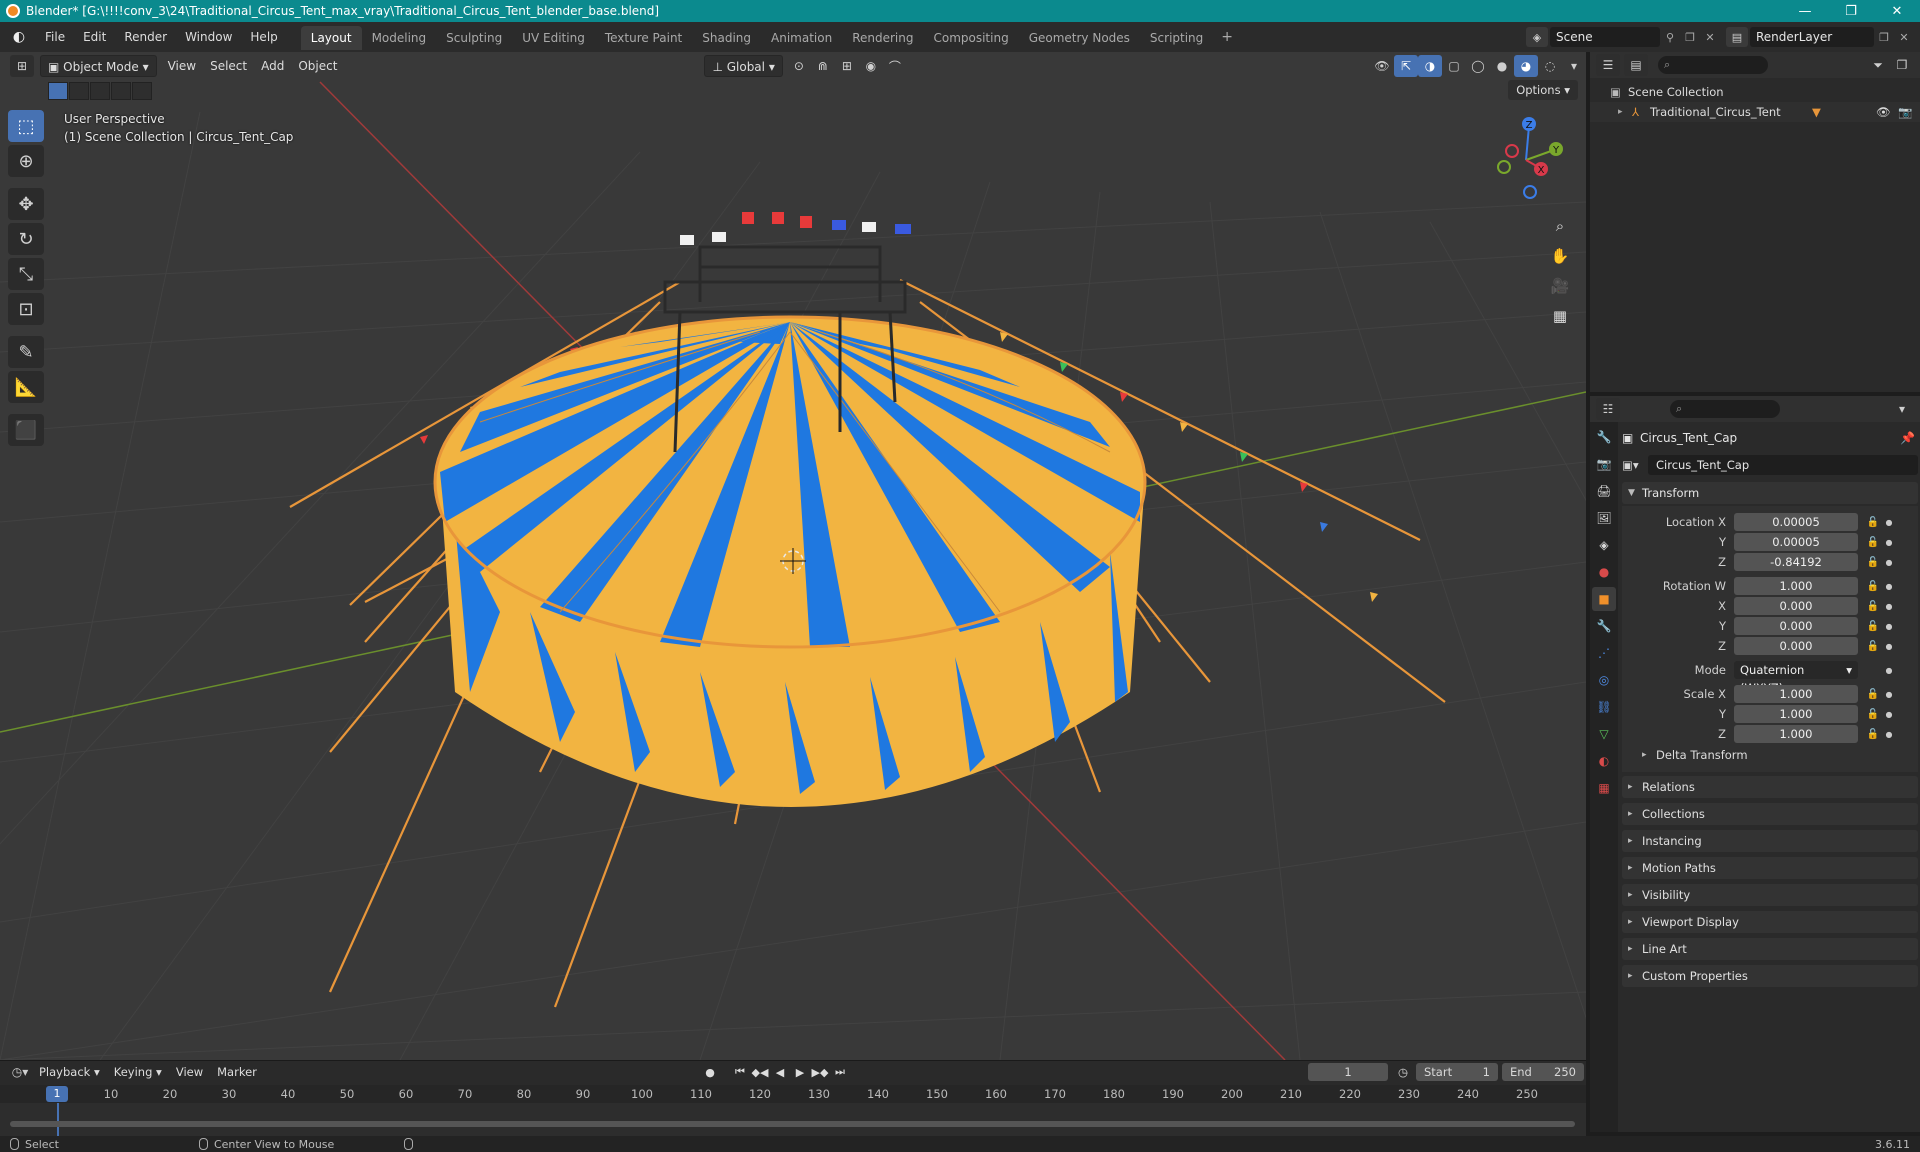 The width and height of the screenshot is (1920, 1152). What do you see at coordinates (1604, 707) in the screenshot?
I see `constraints-tab-icon: ⛓` at bounding box center [1604, 707].